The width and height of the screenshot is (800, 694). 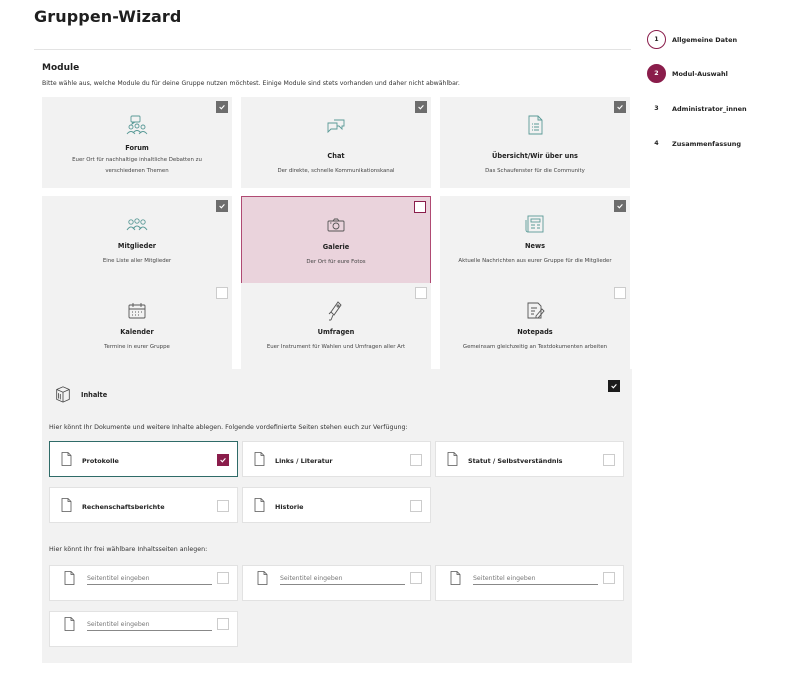 I want to click on step-number: 4, so click(x=656, y=143).